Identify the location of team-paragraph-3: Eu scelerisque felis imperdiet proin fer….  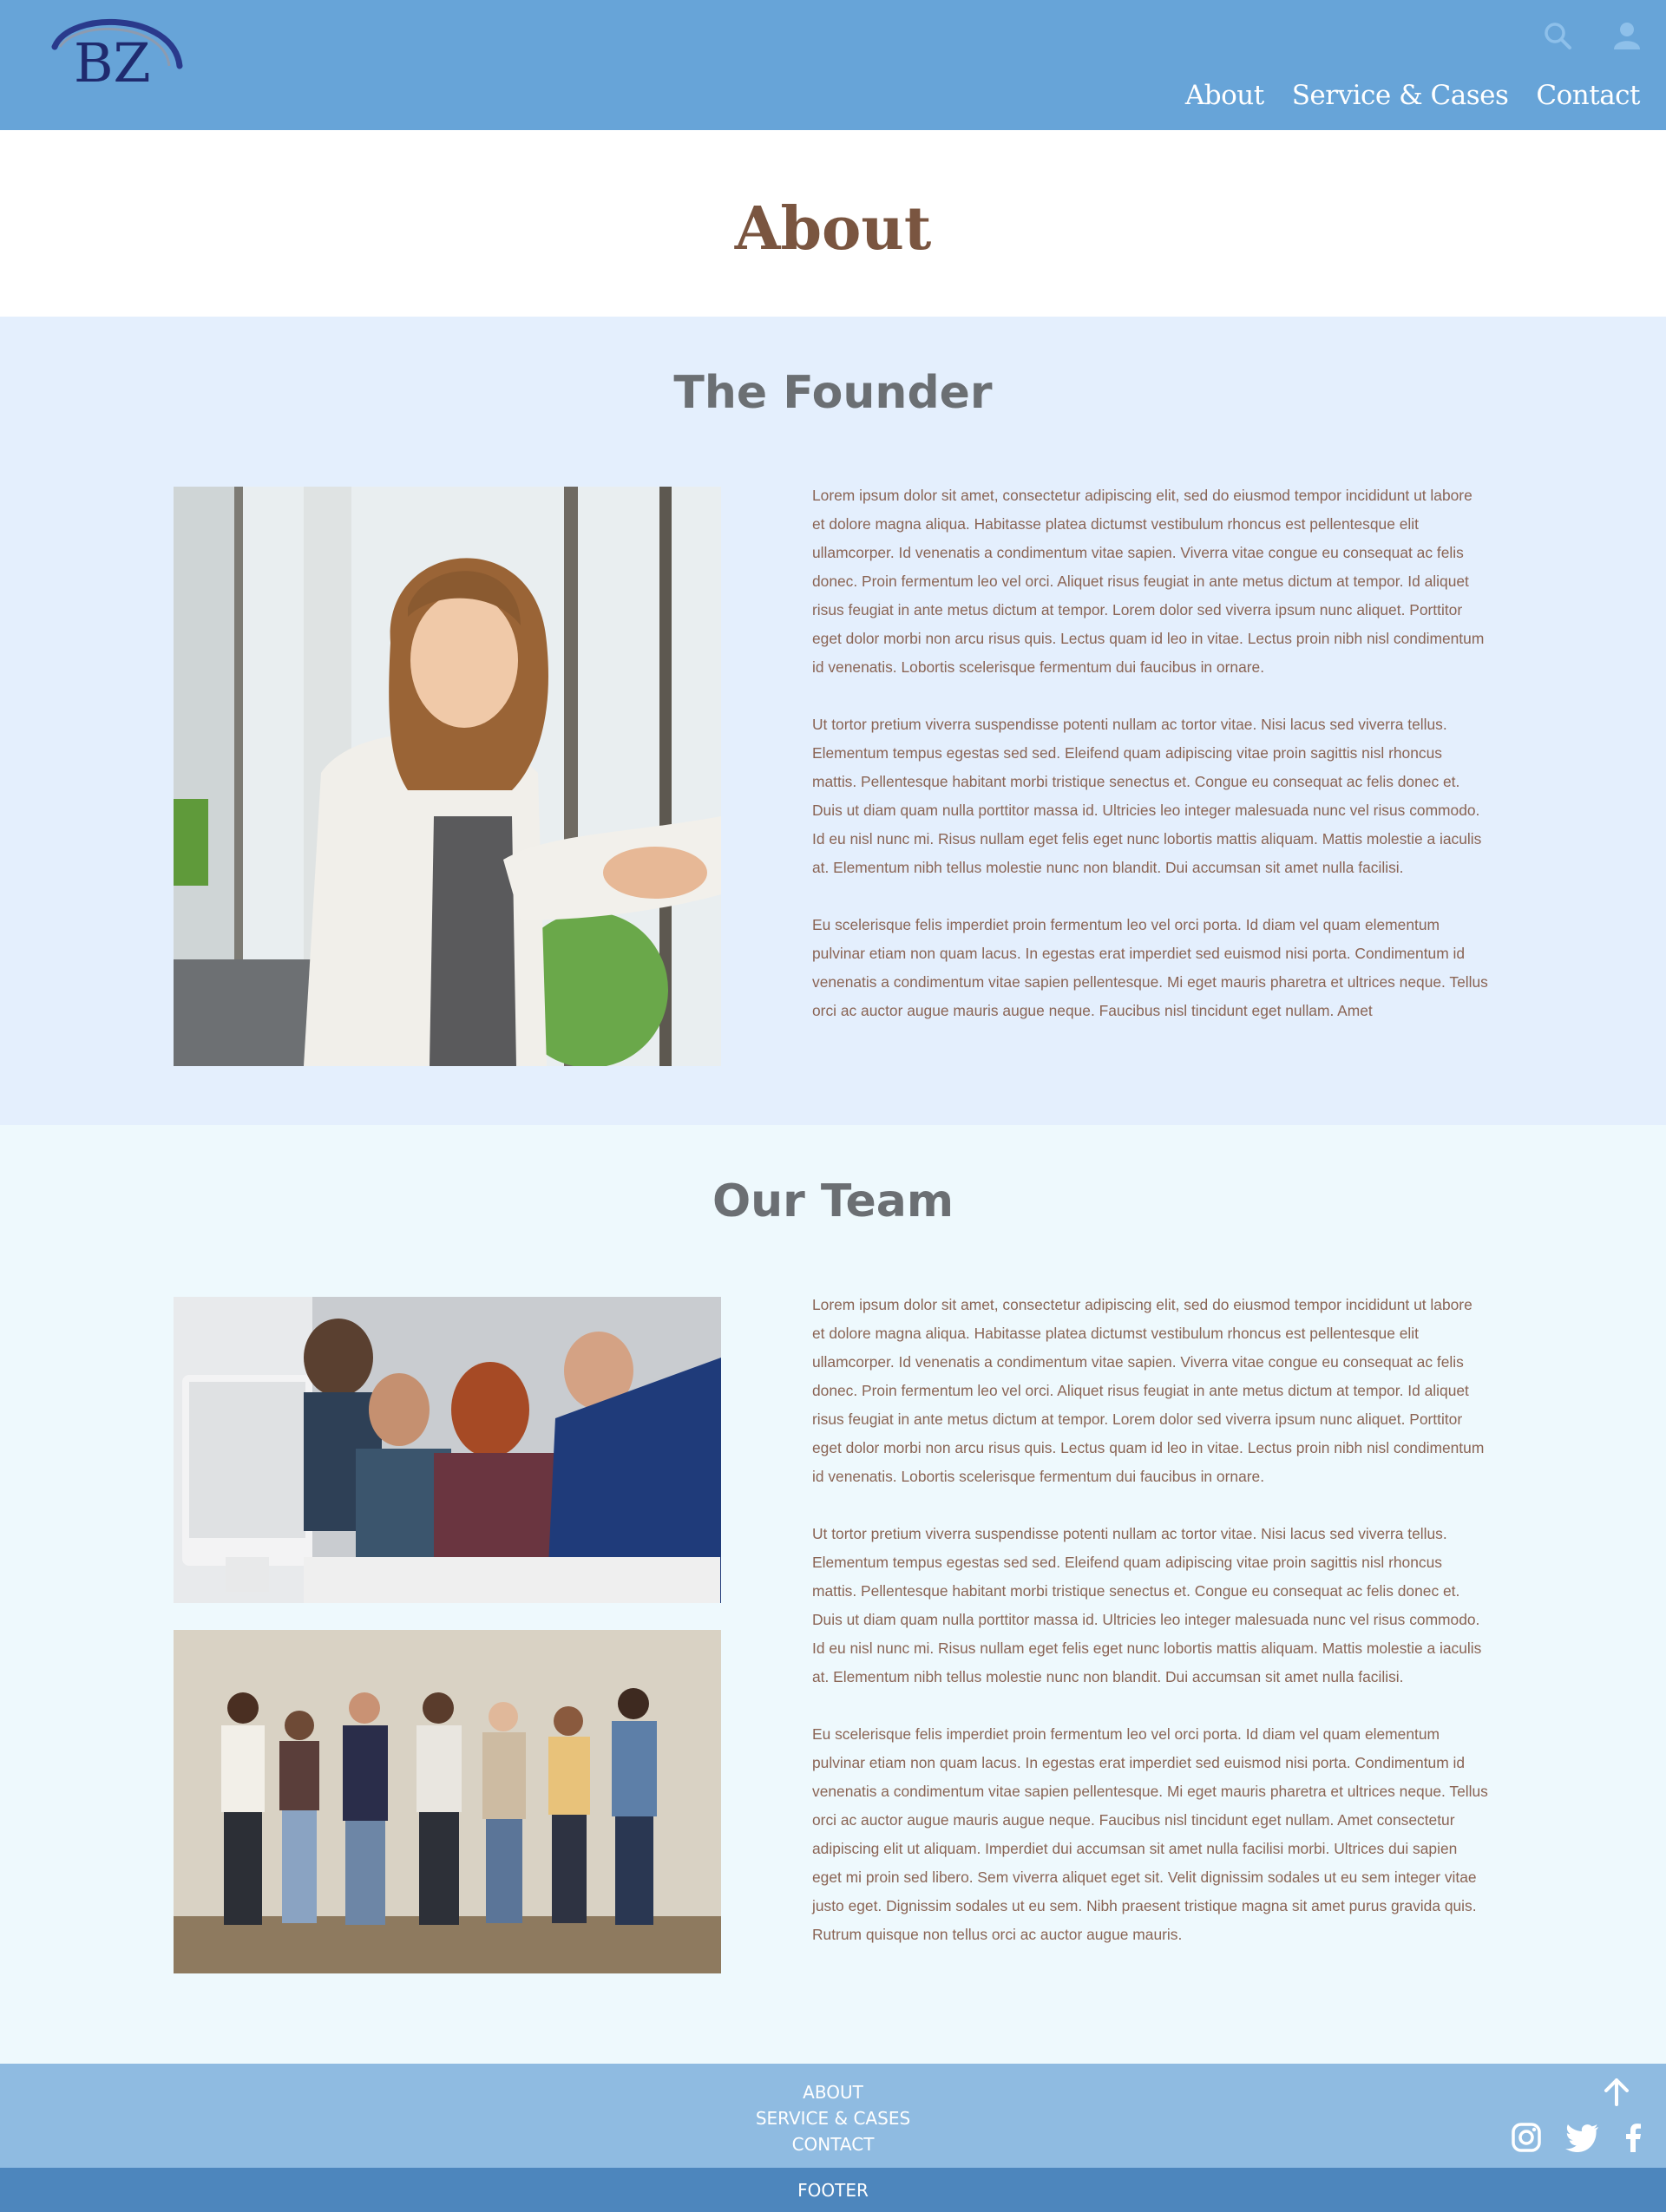
(1150, 1834).